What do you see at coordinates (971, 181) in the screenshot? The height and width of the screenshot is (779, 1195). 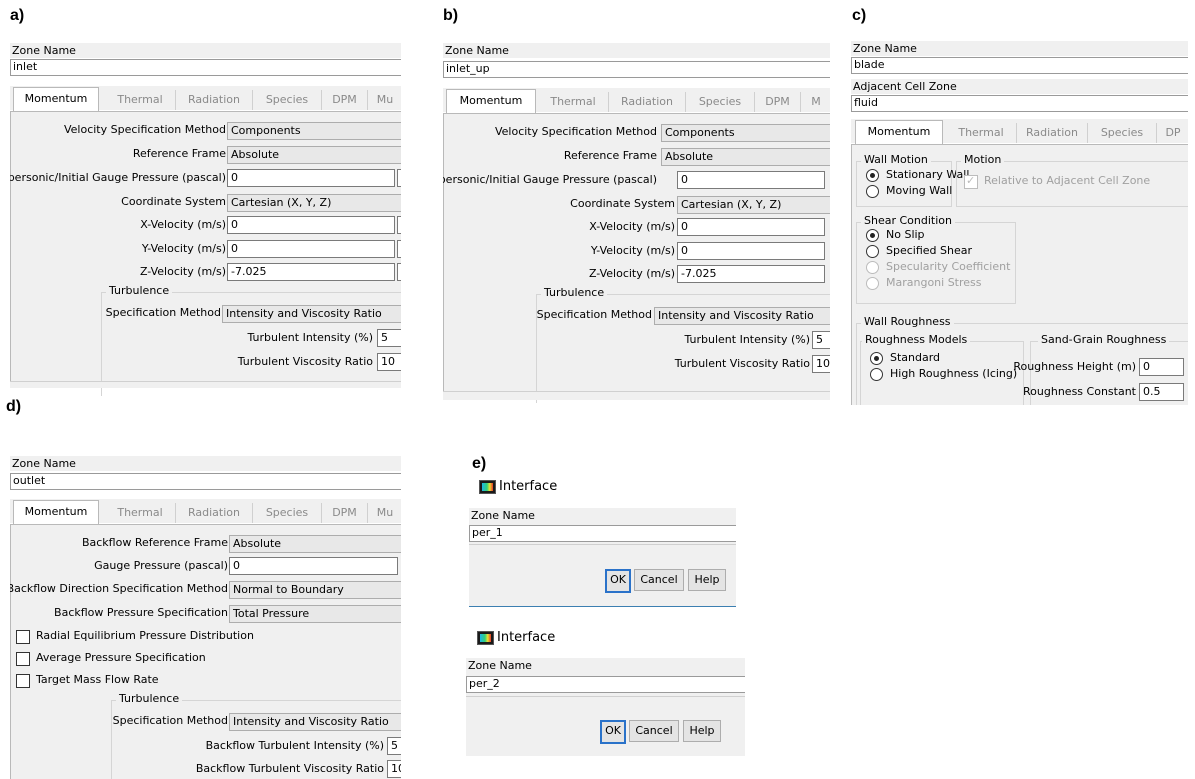 I see `relative-to-adjacent-checkbox` at bounding box center [971, 181].